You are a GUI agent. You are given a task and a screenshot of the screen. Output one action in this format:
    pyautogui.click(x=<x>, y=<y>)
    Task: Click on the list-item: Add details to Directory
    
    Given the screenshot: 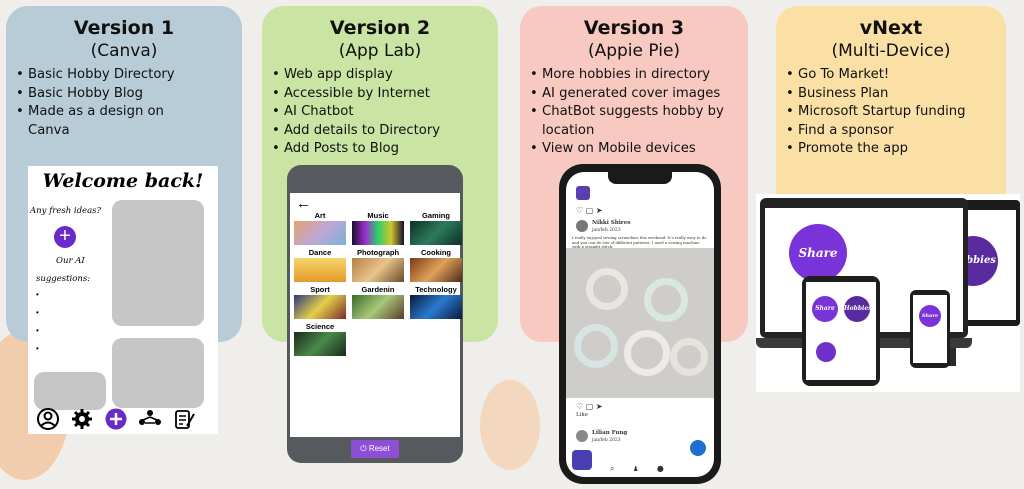 What is the action you would take?
    pyautogui.click(x=380, y=131)
    